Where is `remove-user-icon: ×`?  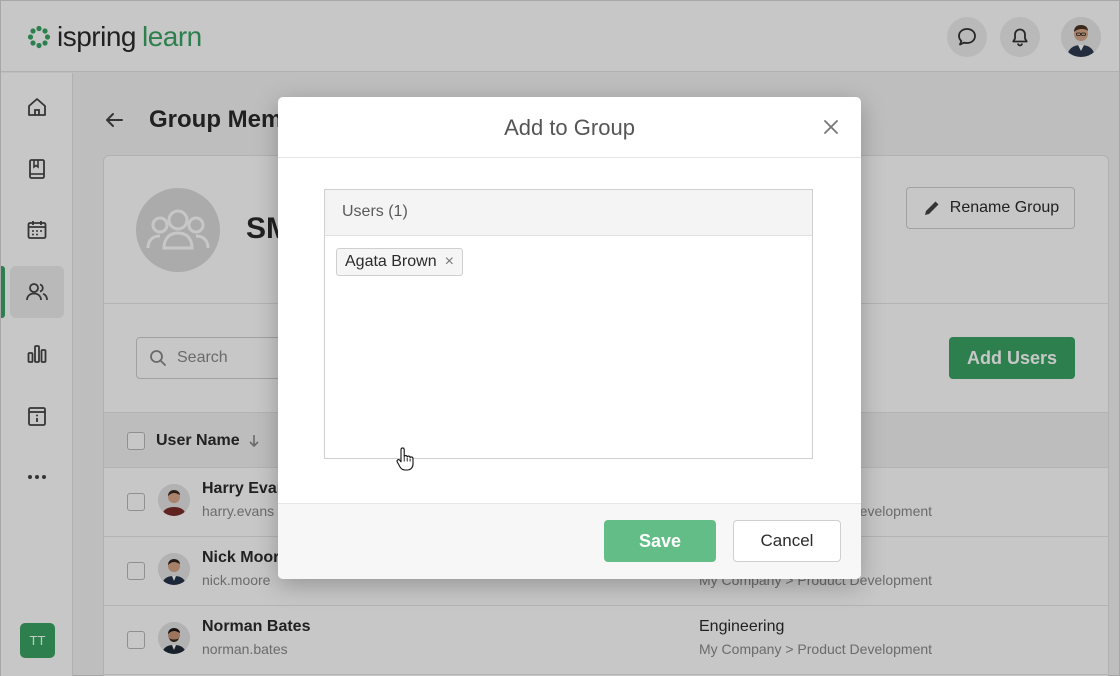 remove-user-icon: × is located at coordinates (449, 262).